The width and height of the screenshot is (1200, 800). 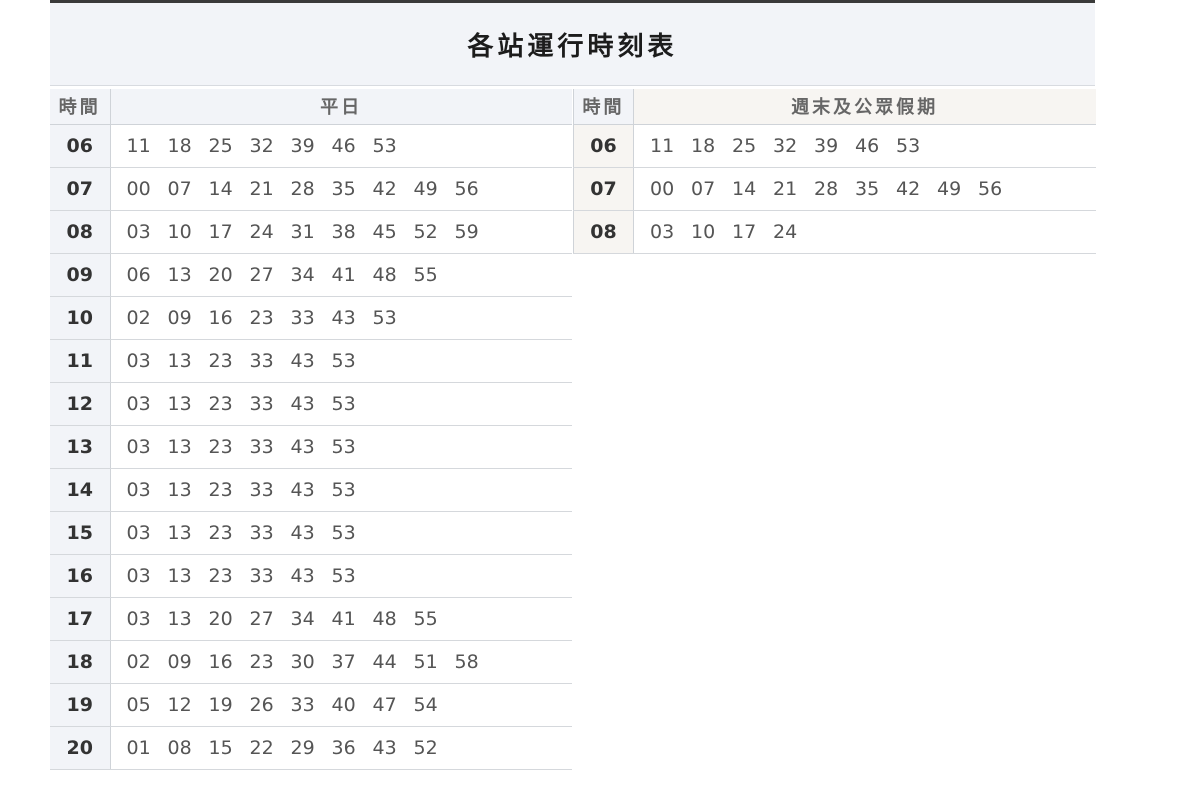 I want to click on weekend-hour-header: 時間, so click(x=603, y=107).